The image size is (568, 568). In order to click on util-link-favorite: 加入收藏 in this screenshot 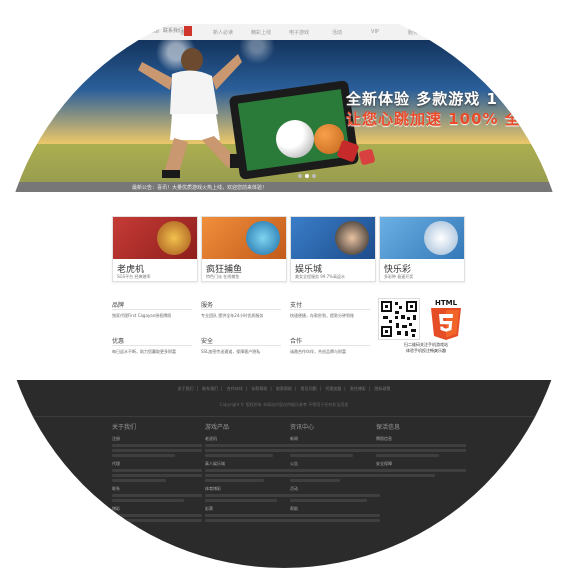, I will do `click(125, 30)`.